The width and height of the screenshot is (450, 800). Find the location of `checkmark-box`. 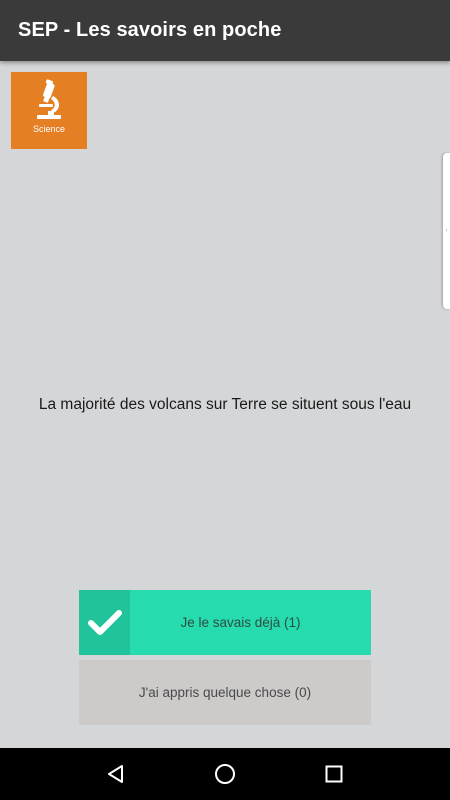

checkmark-box is located at coordinates (104, 622).